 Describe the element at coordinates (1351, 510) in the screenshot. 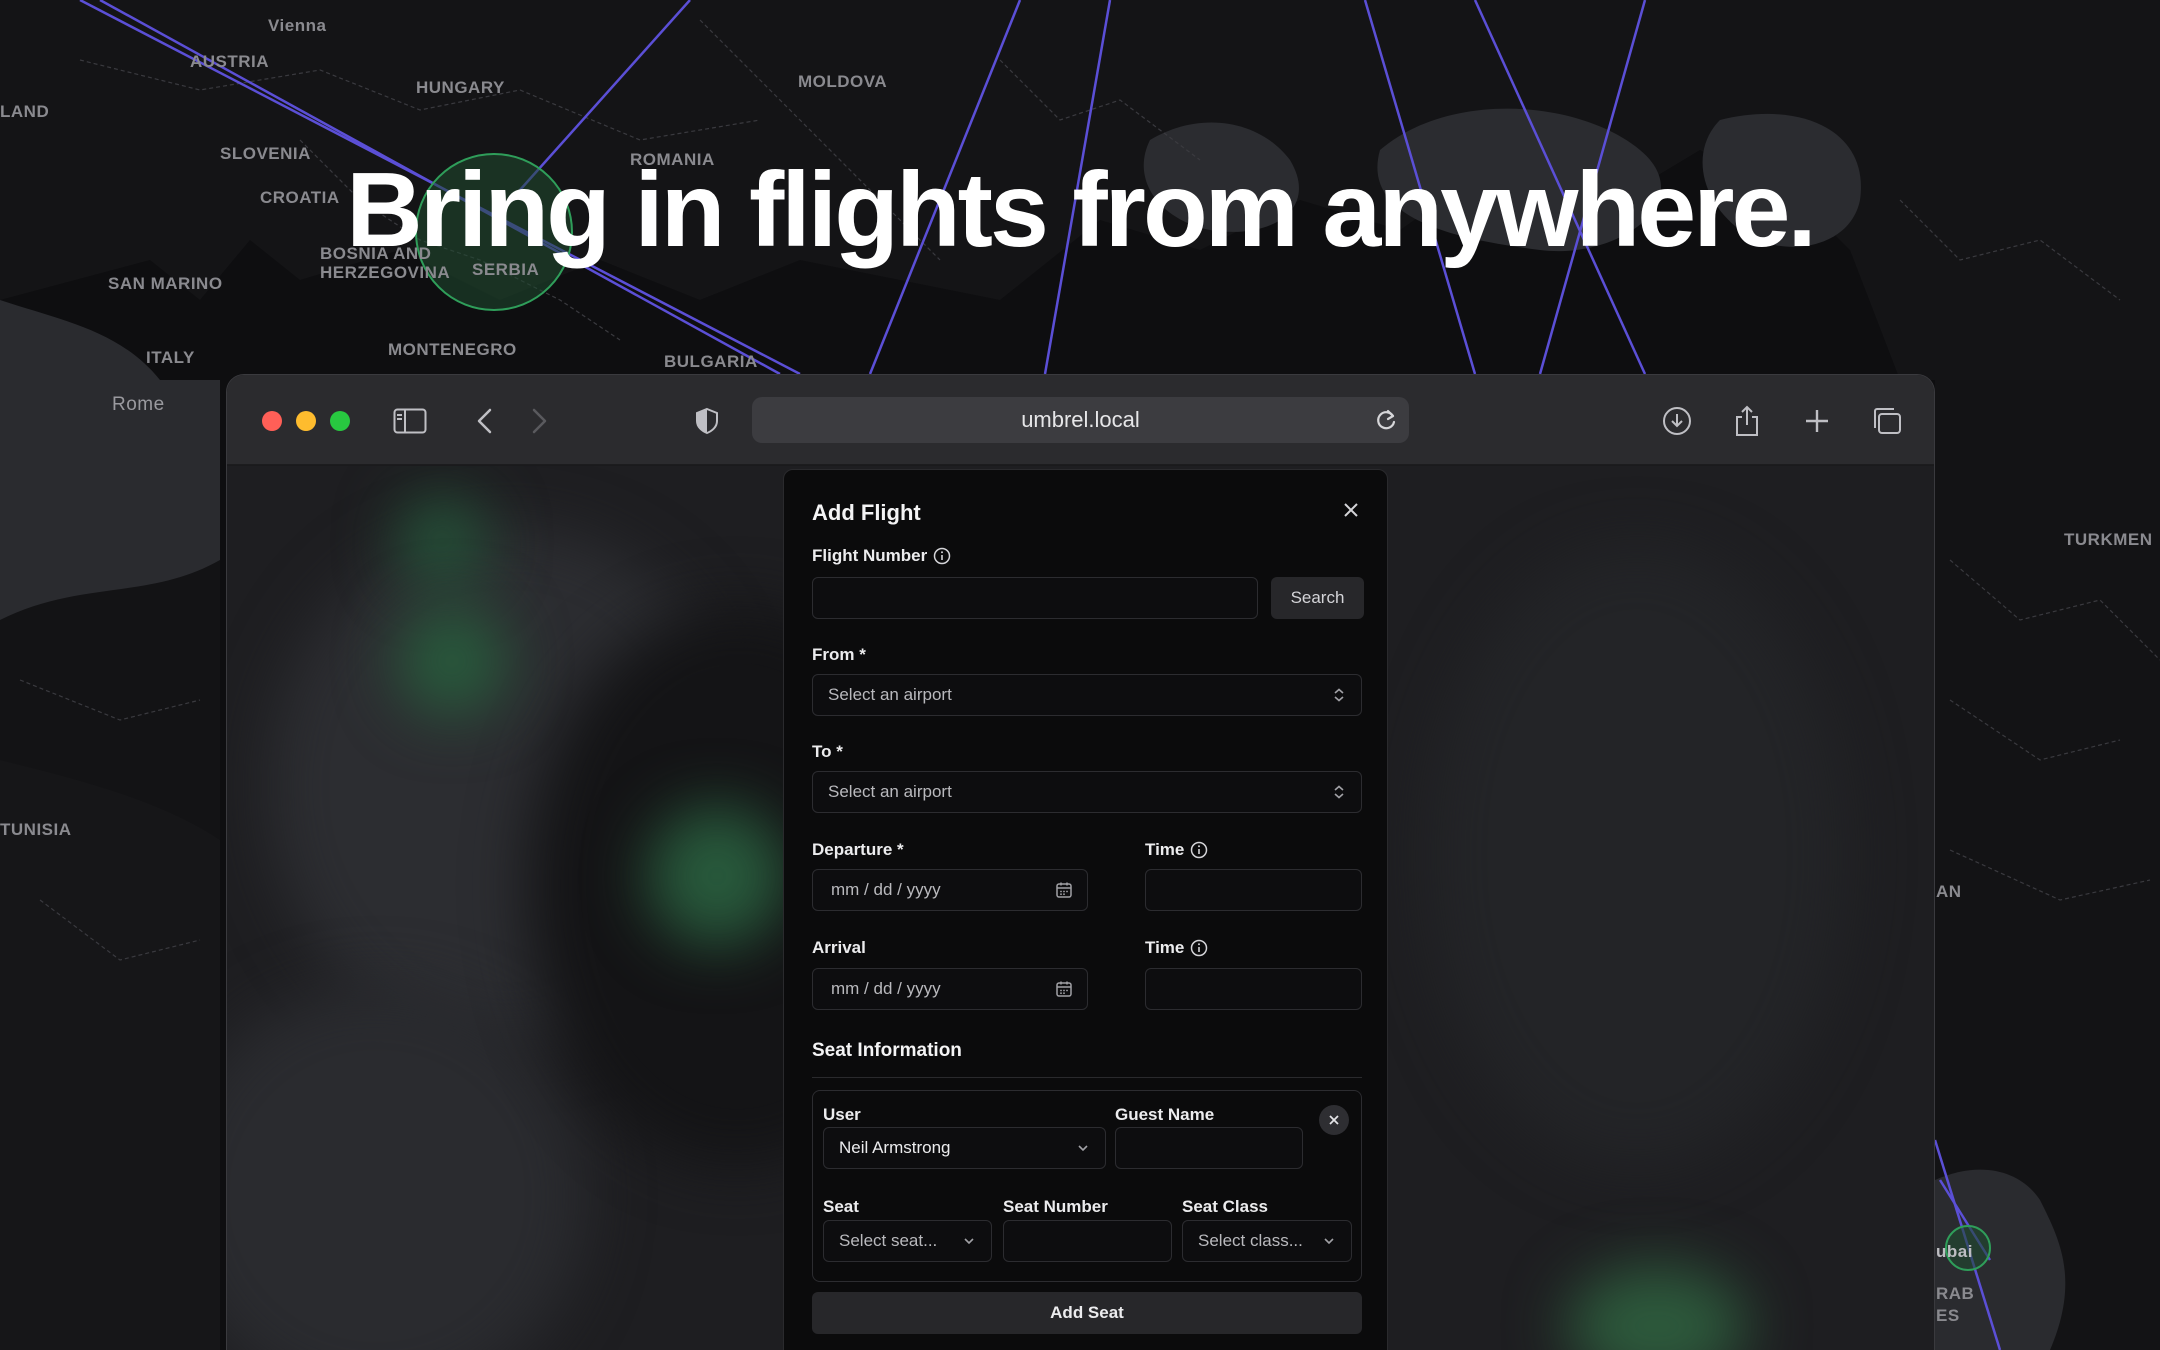

I see `close-dialog-icon` at that location.